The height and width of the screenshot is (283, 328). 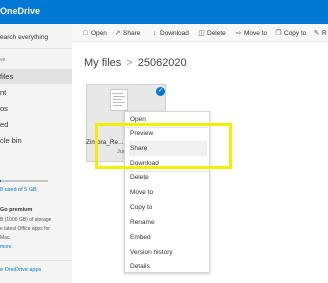 What do you see at coordinates (168, 252) in the screenshot?
I see `menu-item-version-history: Version history` at bounding box center [168, 252].